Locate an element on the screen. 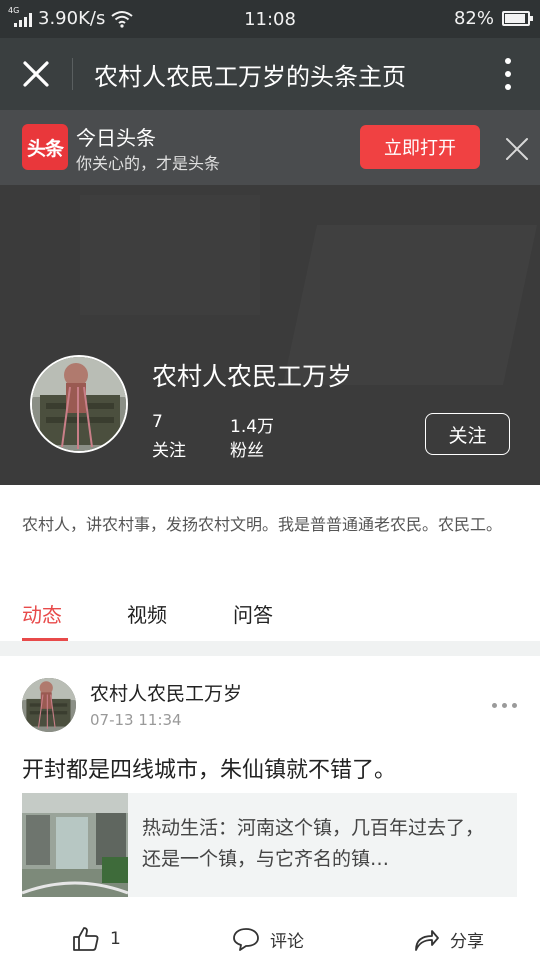  more-icon is located at coordinates (508, 74).